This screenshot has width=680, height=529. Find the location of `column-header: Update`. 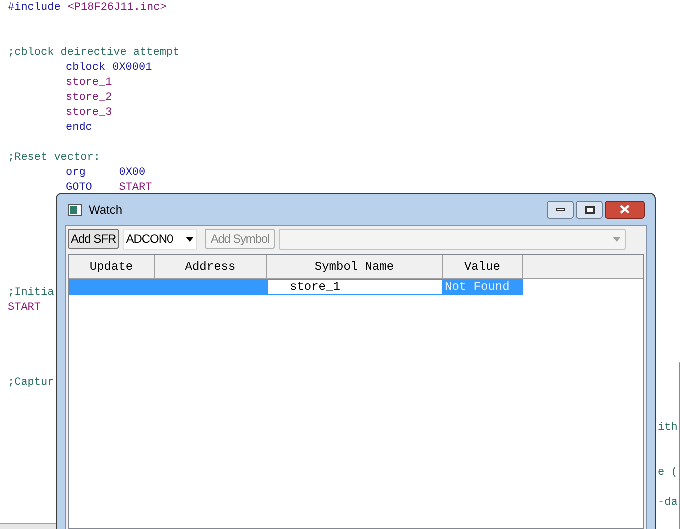

column-header: Update is located at coordinates (112, 266).